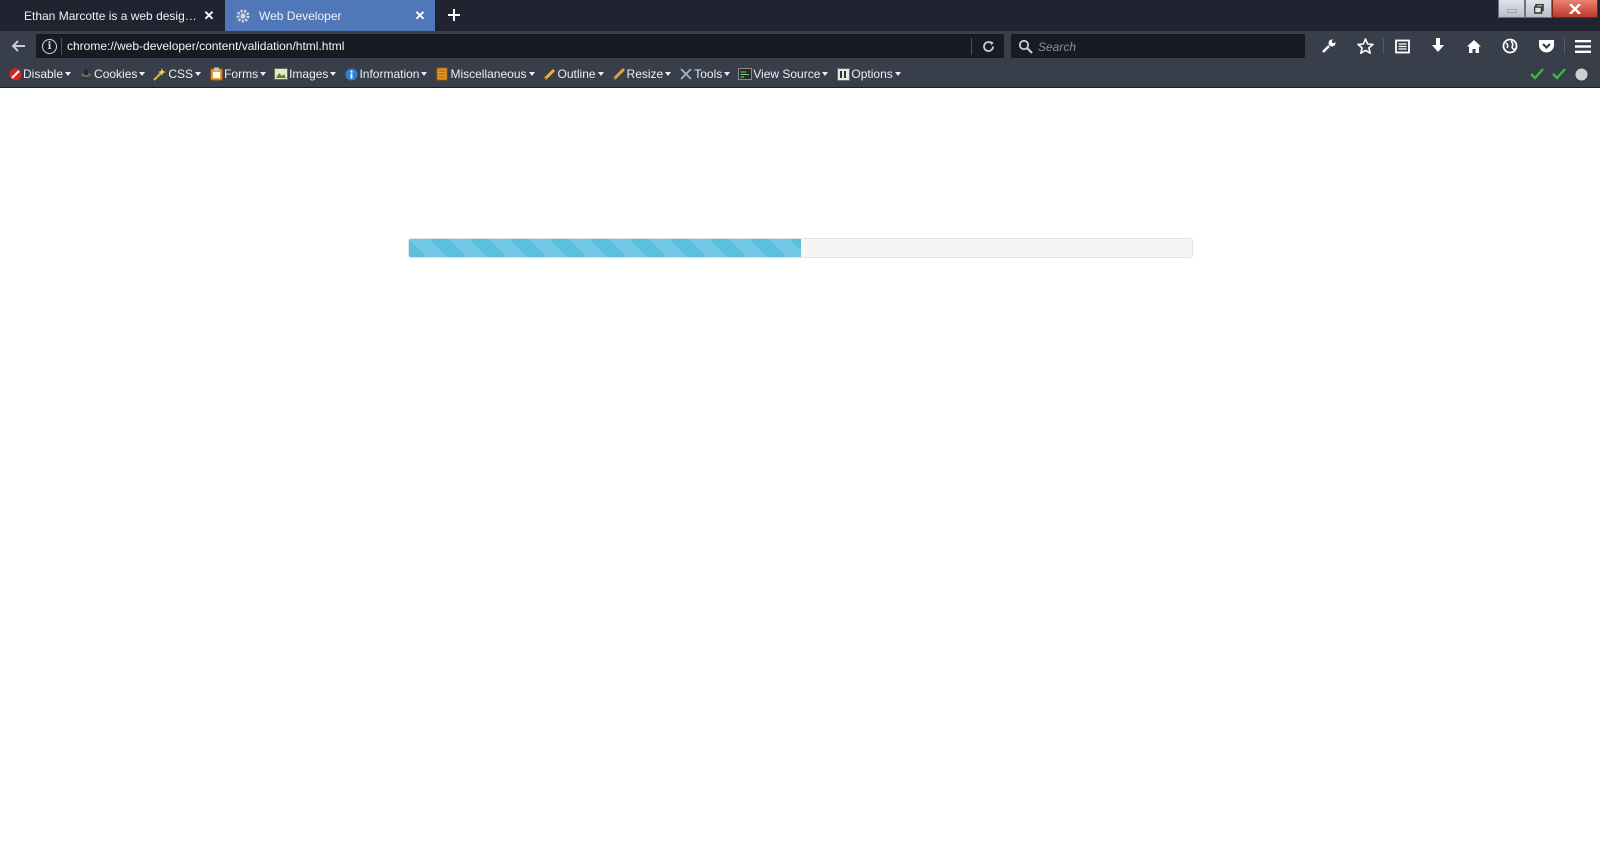 The image size is (1600, 860). I want to click on search-bar, so click(1158, 46).